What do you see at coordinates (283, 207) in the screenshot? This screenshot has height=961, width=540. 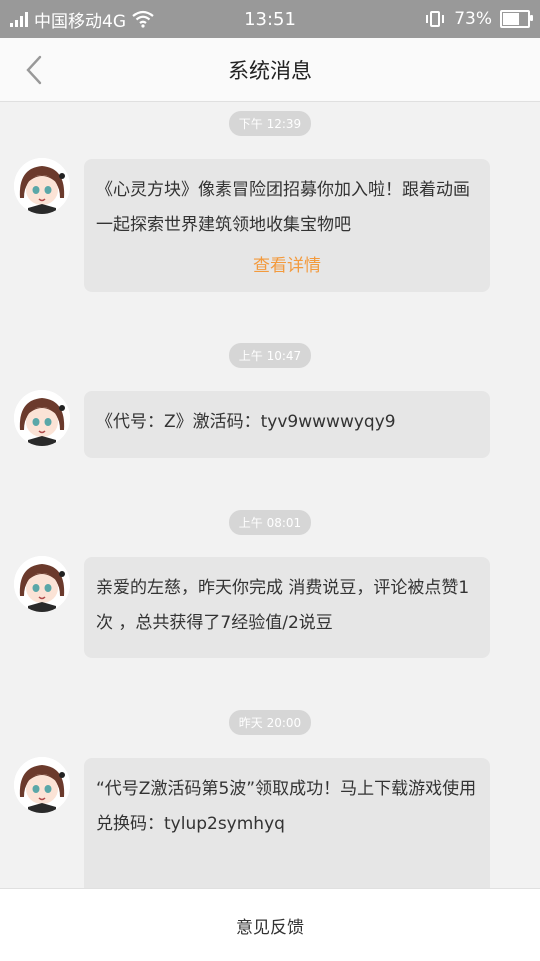 I see `message-text: 《心灵方块》像素冒险团招募你加入啦！跟着动画一起探索世界建筑领地收集宝物吧` at bounding box center [283, 207].